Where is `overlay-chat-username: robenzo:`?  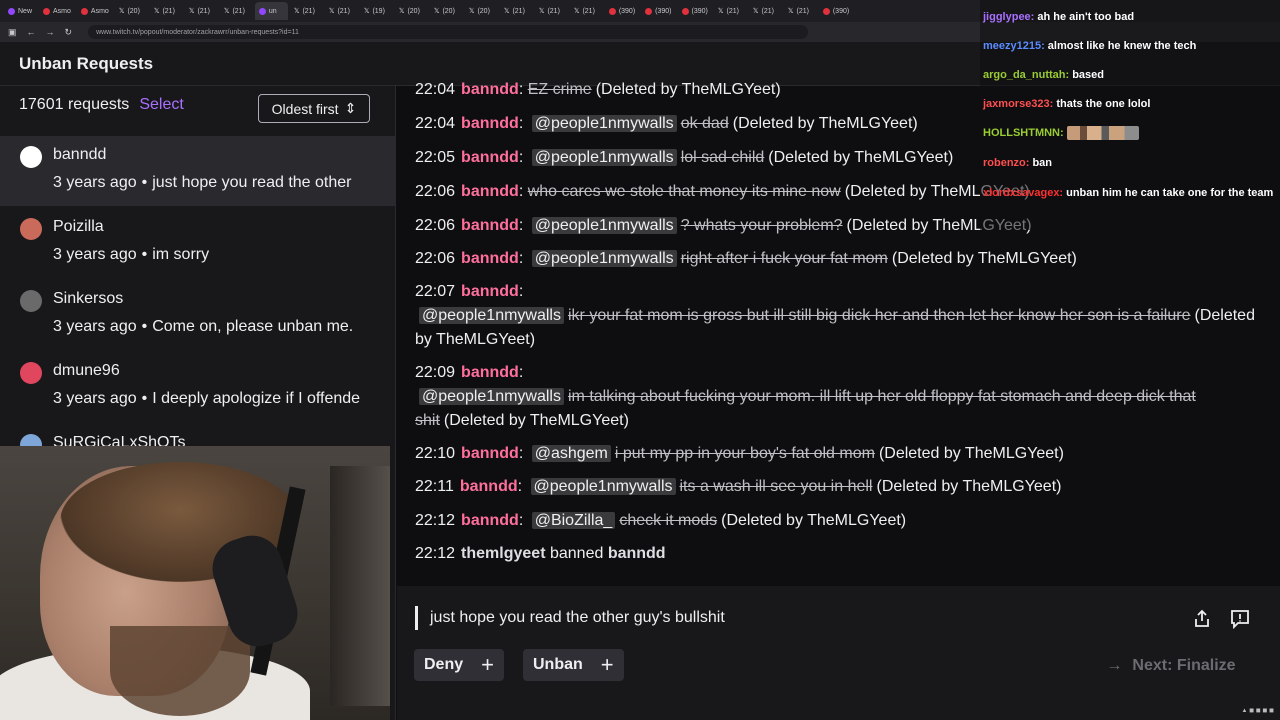 overlay-chat-username: robenzo: is located at coordinates (1006, 163).